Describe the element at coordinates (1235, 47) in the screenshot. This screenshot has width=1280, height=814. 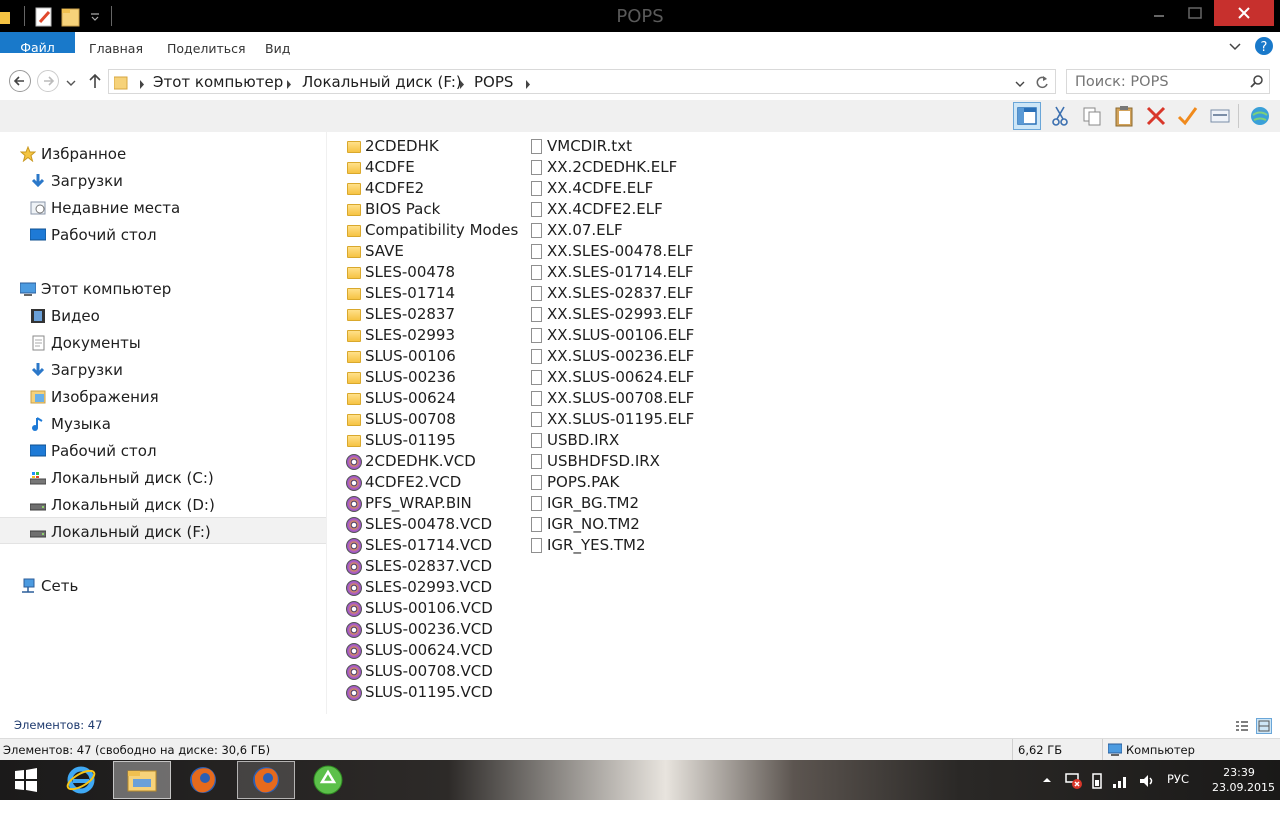
I see `expand-ribbon-icon` at that location.